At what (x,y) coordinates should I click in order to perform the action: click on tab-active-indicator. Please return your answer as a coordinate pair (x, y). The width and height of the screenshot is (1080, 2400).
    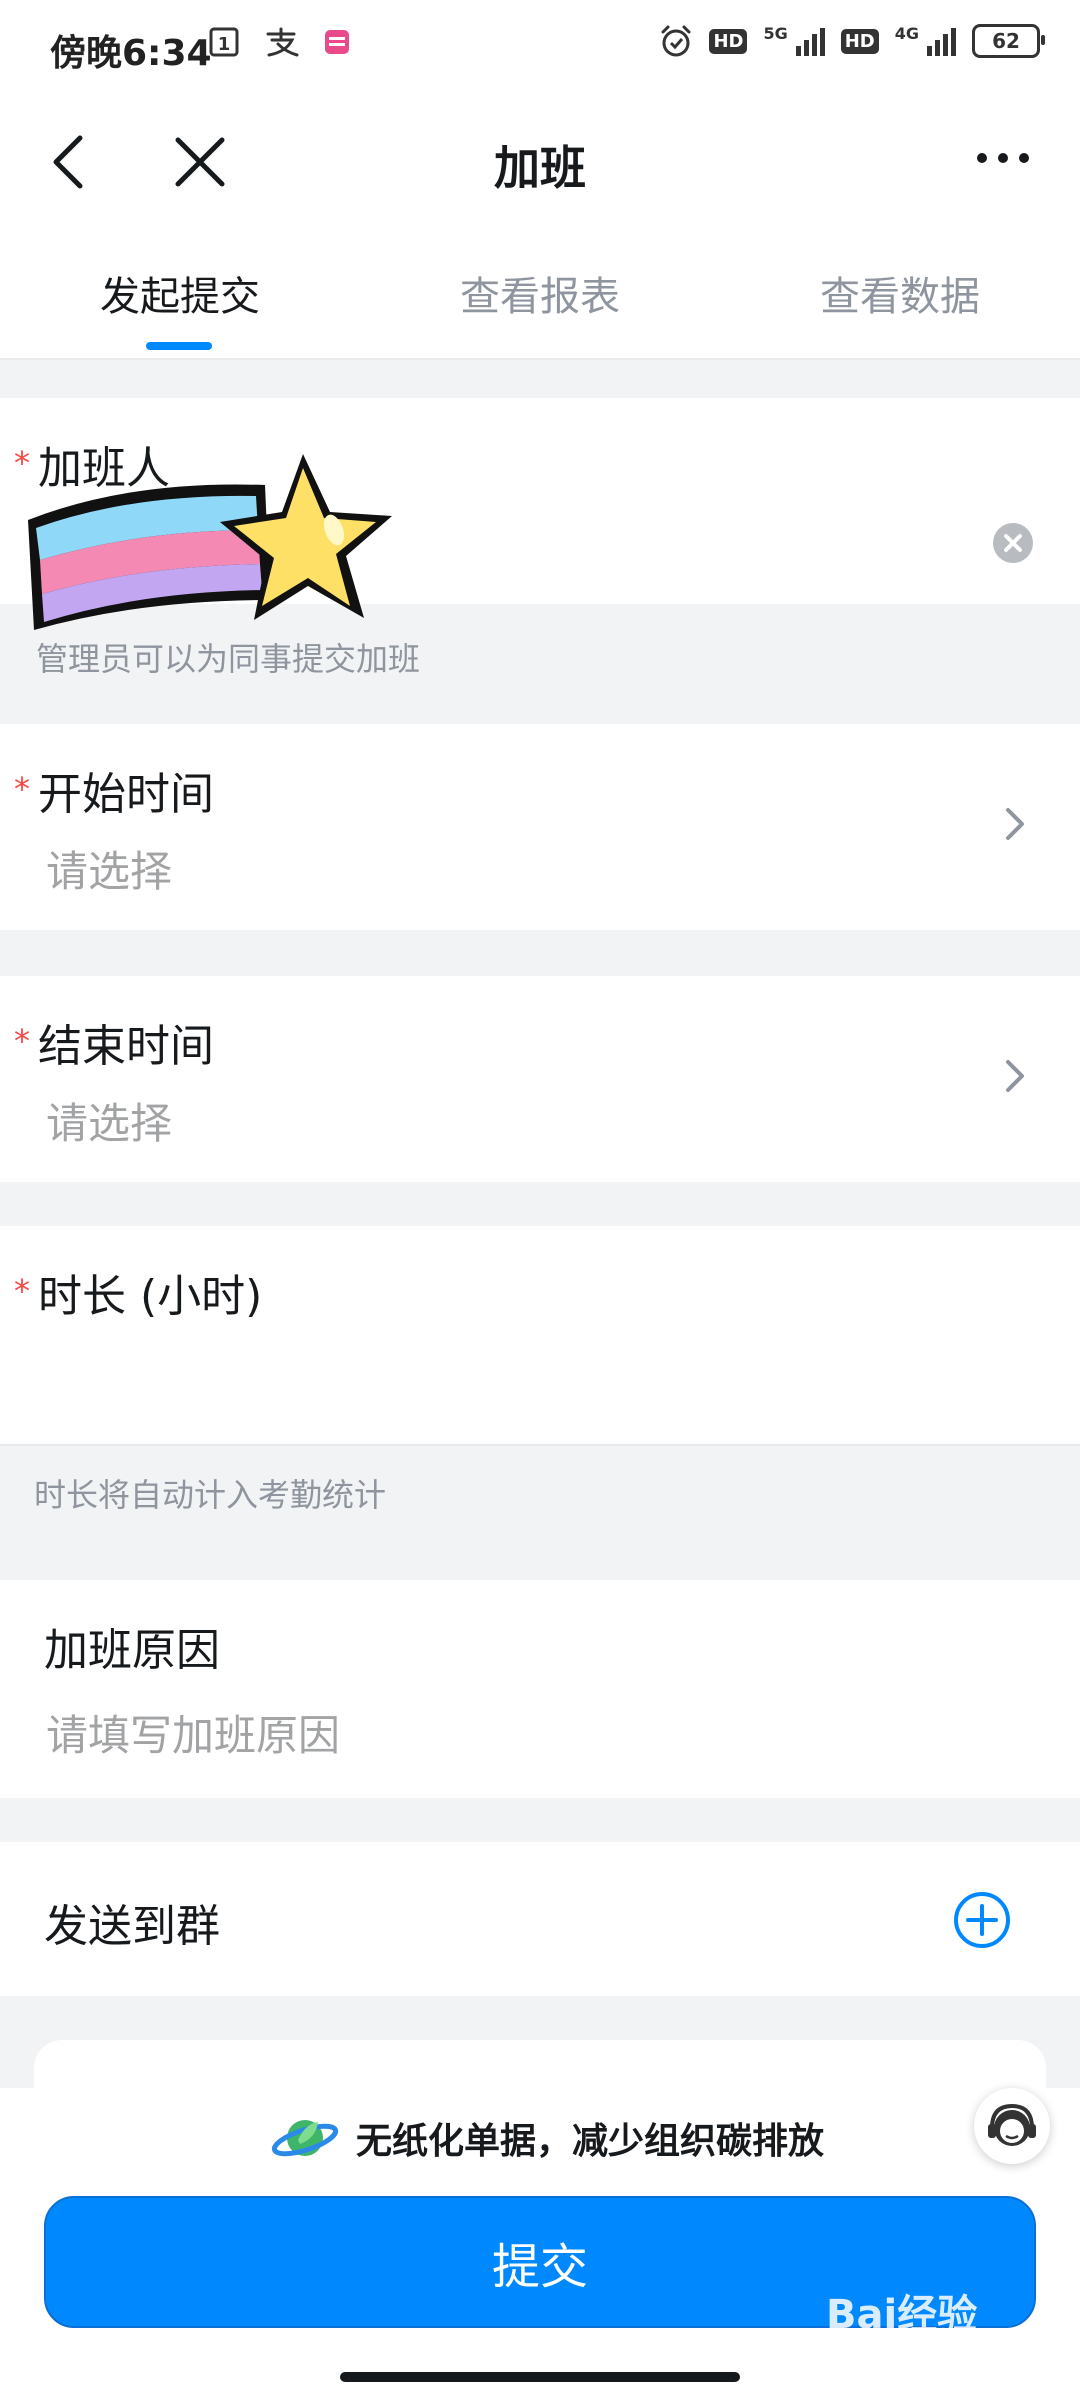
    Looking at the image, I should click on (179, 346).